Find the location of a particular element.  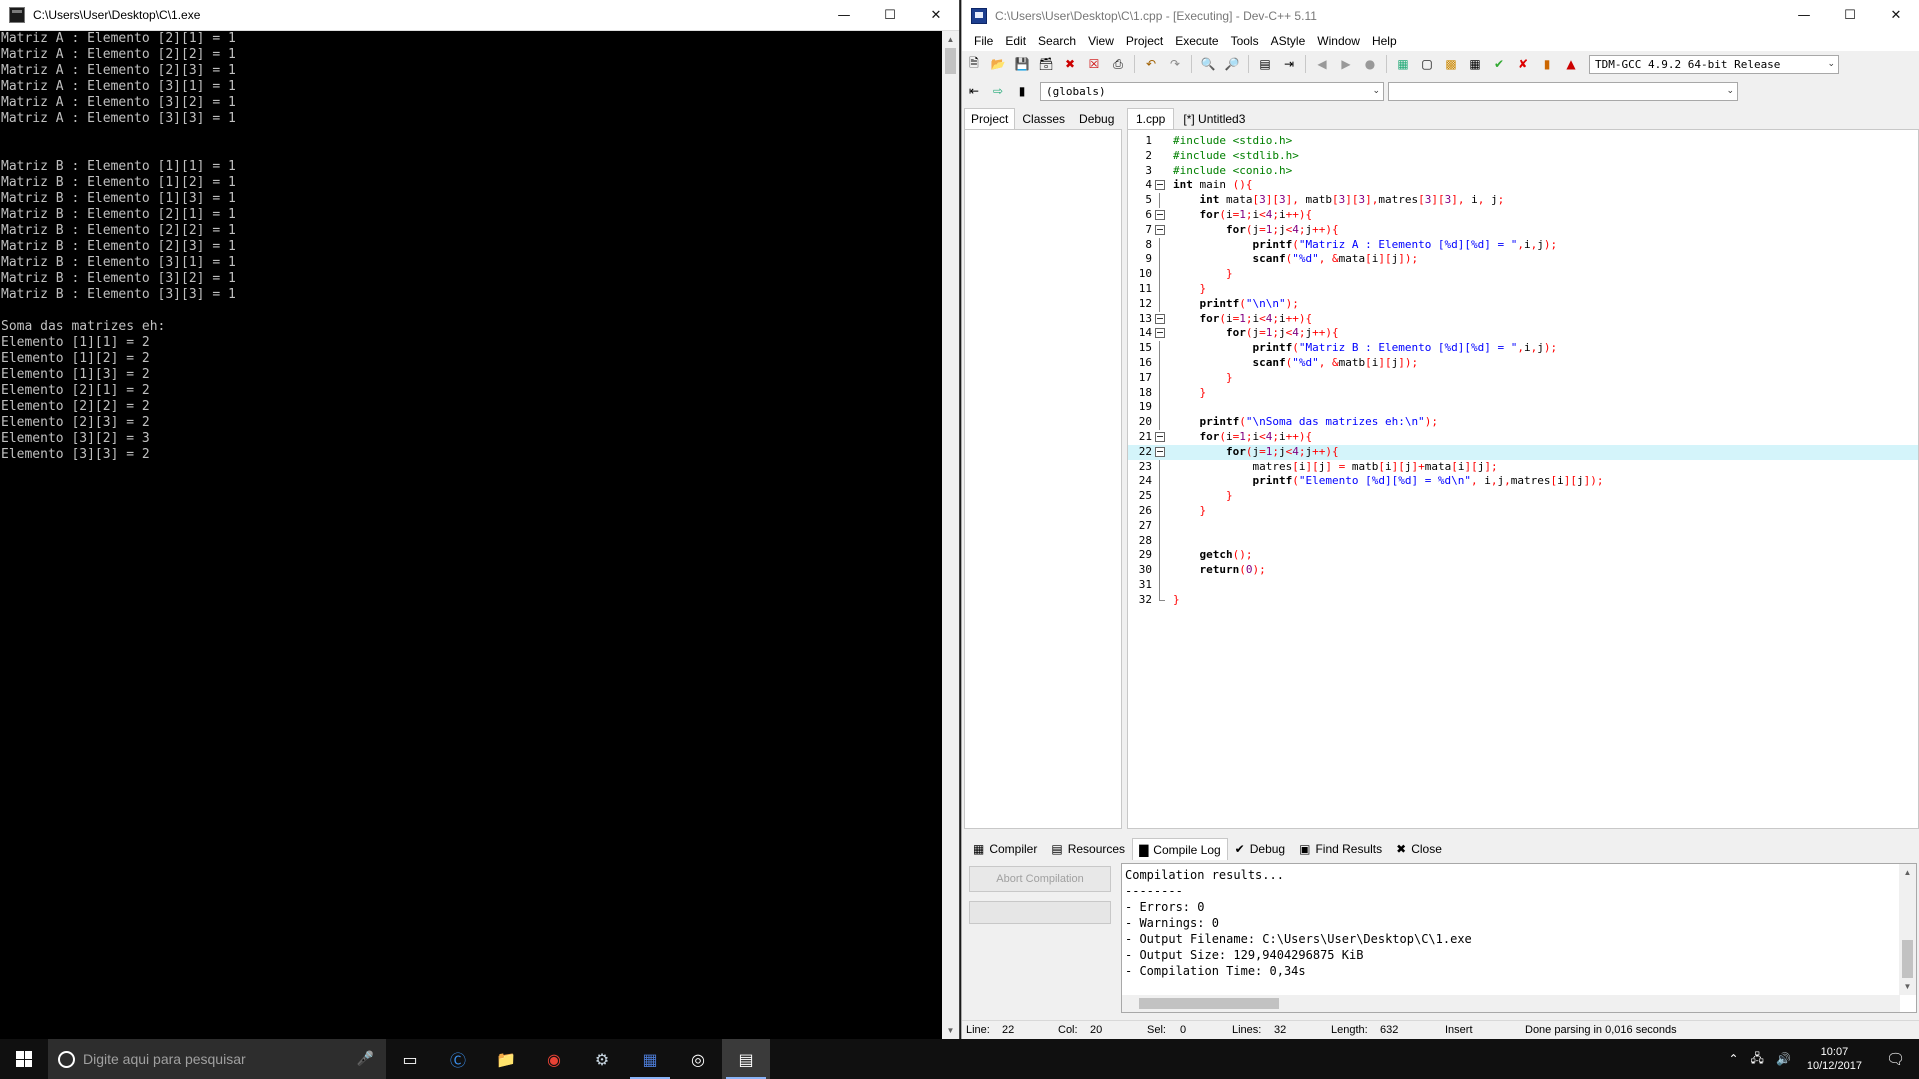

chevron-up-icon: ⌃ is located at coordinates (1733, 1059).